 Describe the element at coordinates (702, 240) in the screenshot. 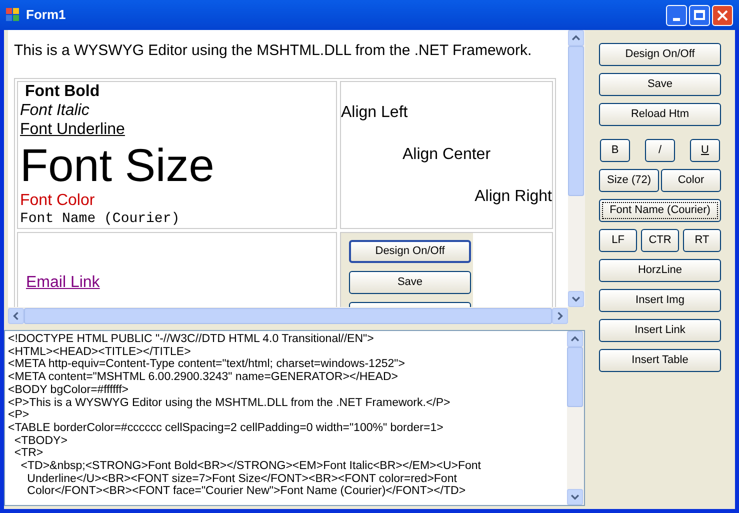

I see `toolbar-button: RT` at that location.